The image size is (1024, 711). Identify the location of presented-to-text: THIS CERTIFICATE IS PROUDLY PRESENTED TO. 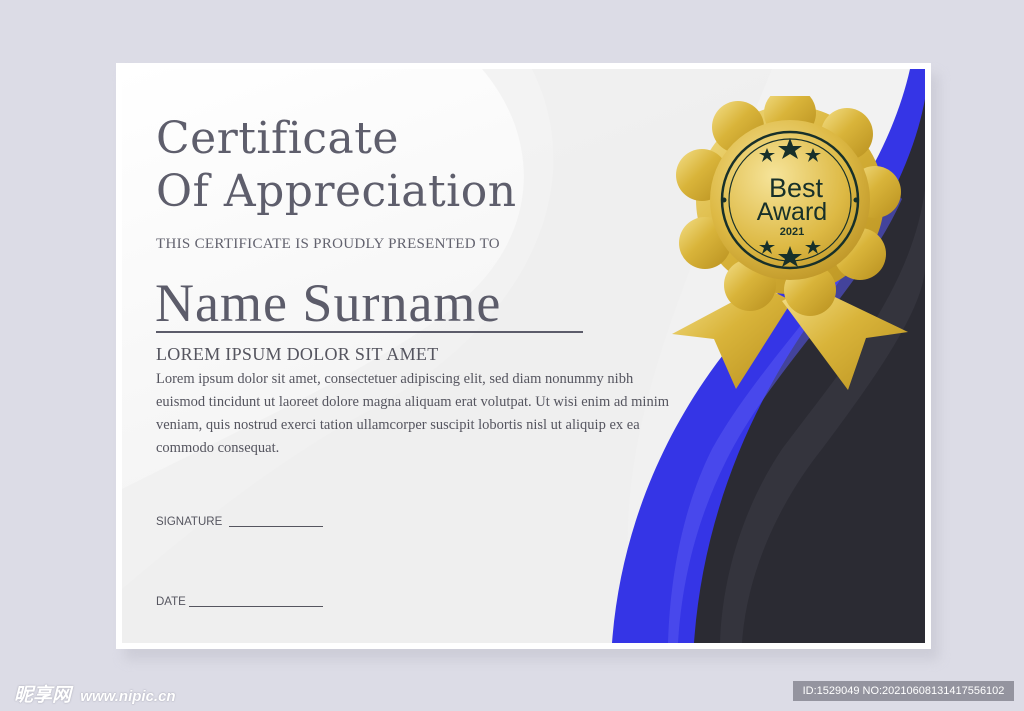
(328, 244).